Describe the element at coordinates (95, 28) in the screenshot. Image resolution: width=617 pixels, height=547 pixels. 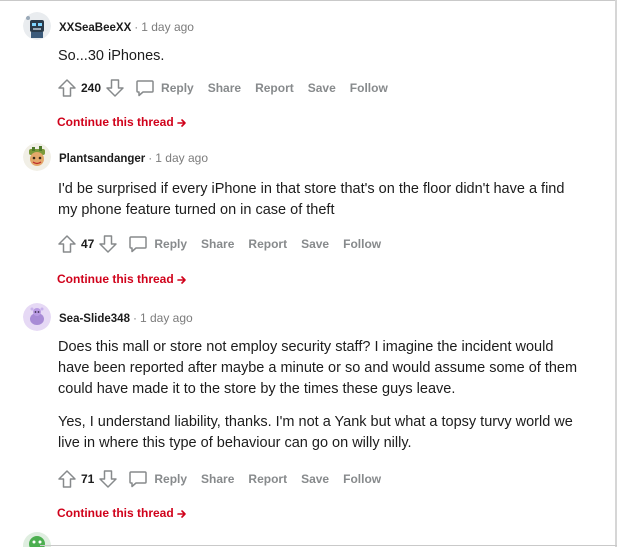
I see `username: XXSeaBeeXX` at that location.